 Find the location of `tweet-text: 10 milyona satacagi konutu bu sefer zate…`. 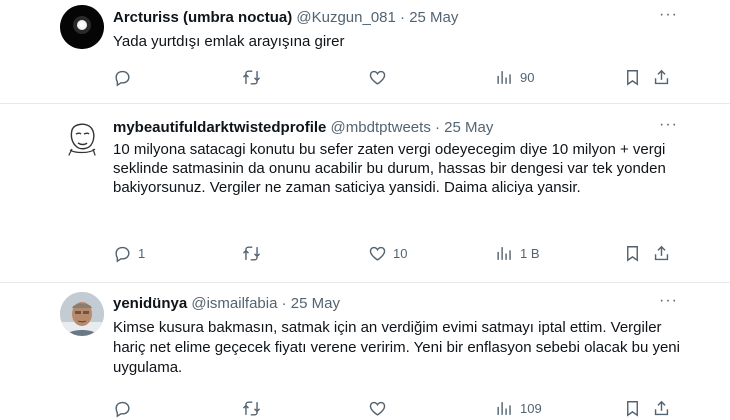

tweet-text: 10 milyona satacagi konutu bu sefer zate… is located at coordinates (389, 168).